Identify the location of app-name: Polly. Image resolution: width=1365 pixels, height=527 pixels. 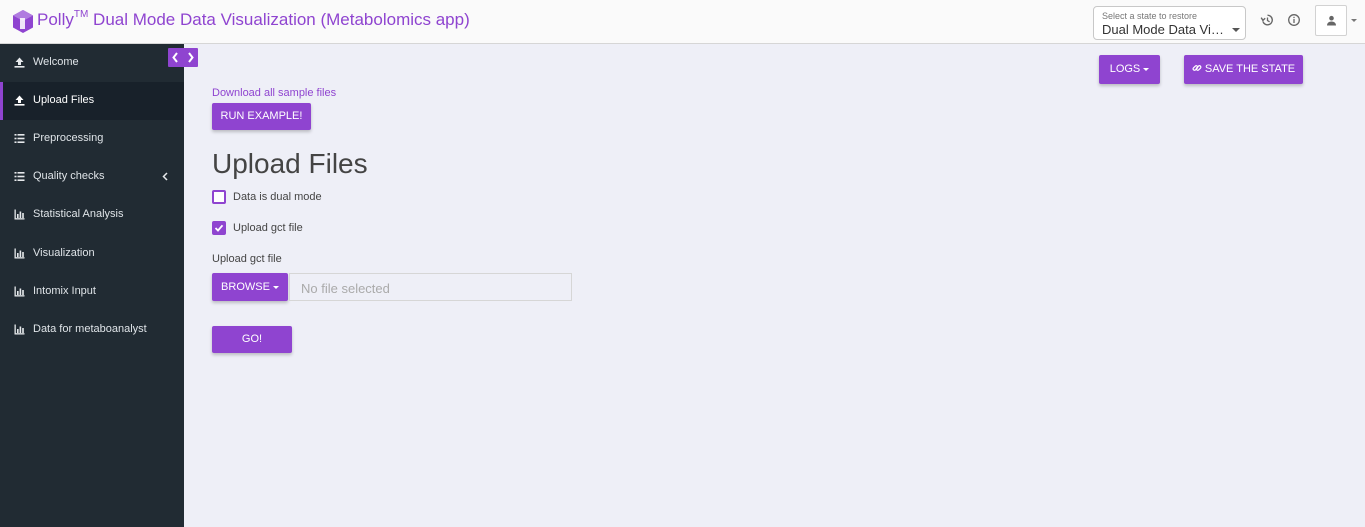
(55, 19).